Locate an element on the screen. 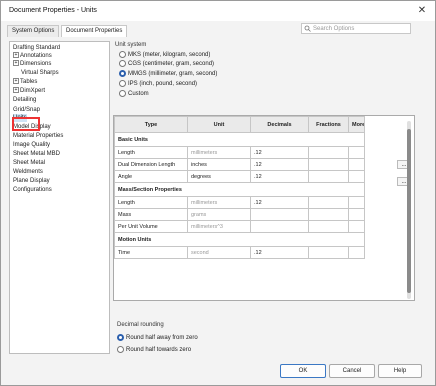 The height and width of the screenshot is (386, 436). tree-item-plane-display: Plane Display is located at coordinates (31, 181).